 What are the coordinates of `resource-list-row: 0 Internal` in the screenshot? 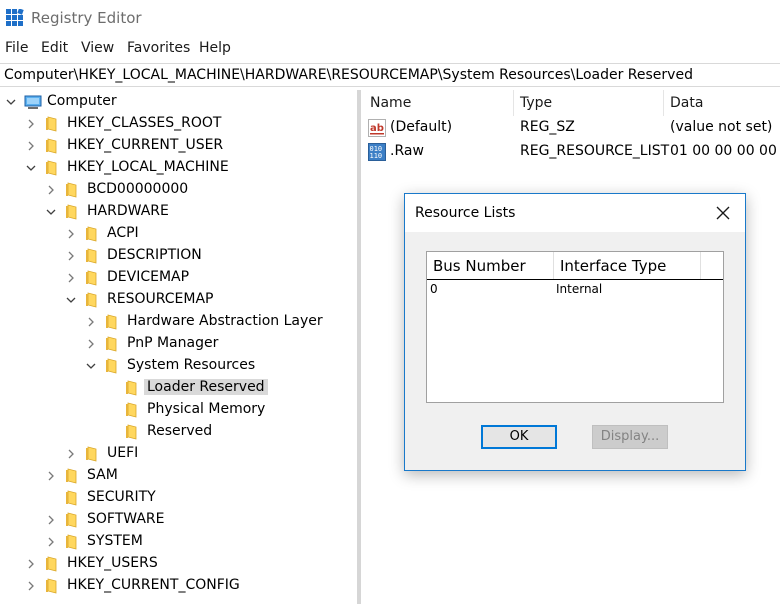 It's located at (575, 290).